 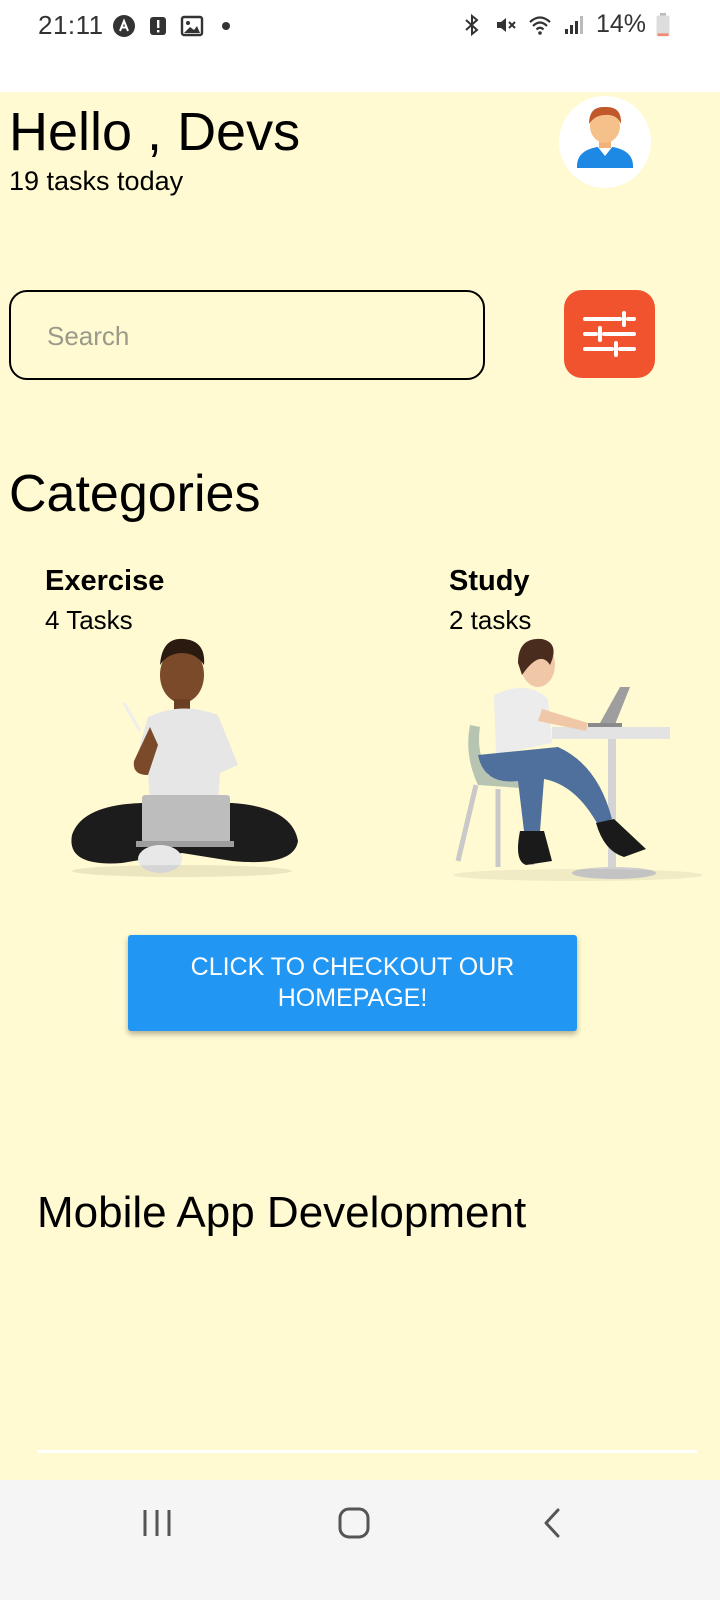 I want to click on study-illustration, so click(x=578, y=759).